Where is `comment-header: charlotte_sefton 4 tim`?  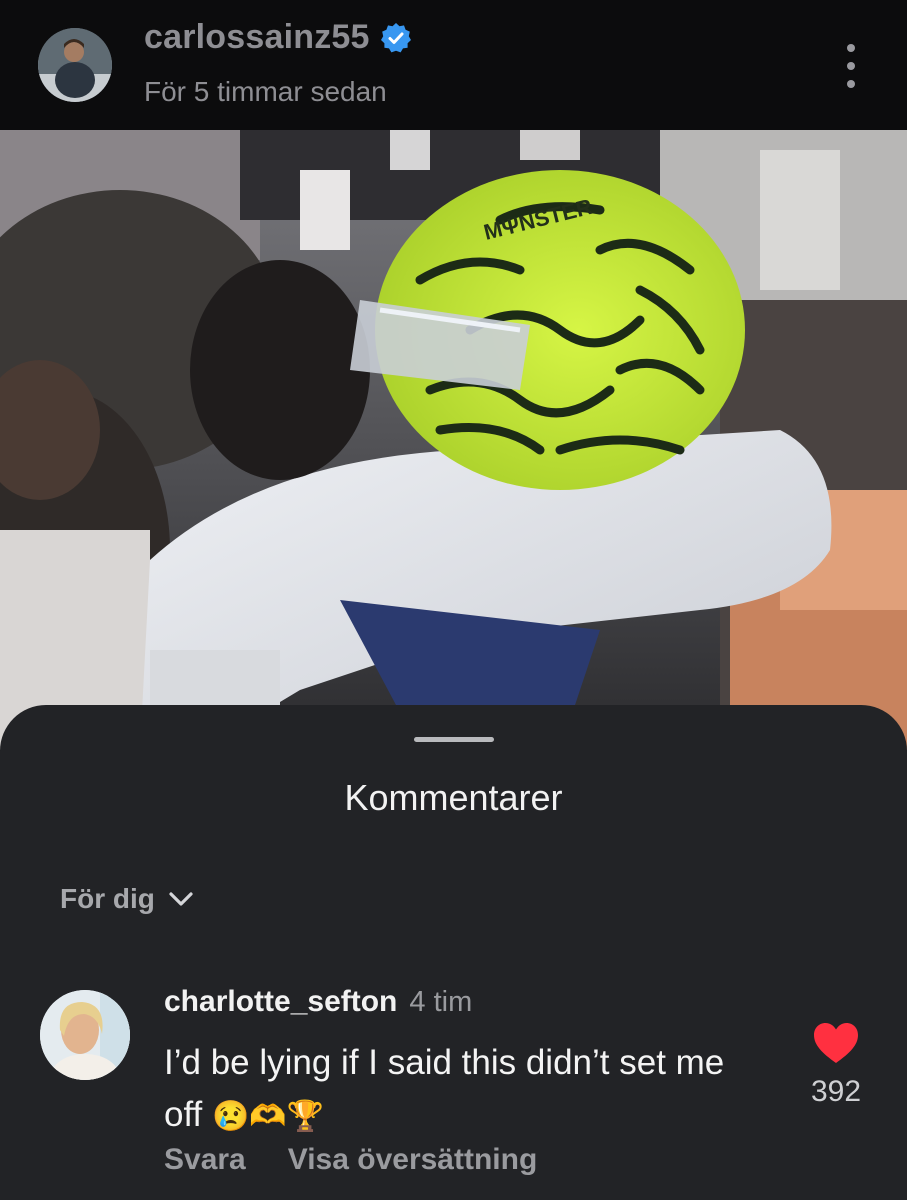 comment-header: charlotte_sefton 4 tim is located at coordinates (318, 1002).